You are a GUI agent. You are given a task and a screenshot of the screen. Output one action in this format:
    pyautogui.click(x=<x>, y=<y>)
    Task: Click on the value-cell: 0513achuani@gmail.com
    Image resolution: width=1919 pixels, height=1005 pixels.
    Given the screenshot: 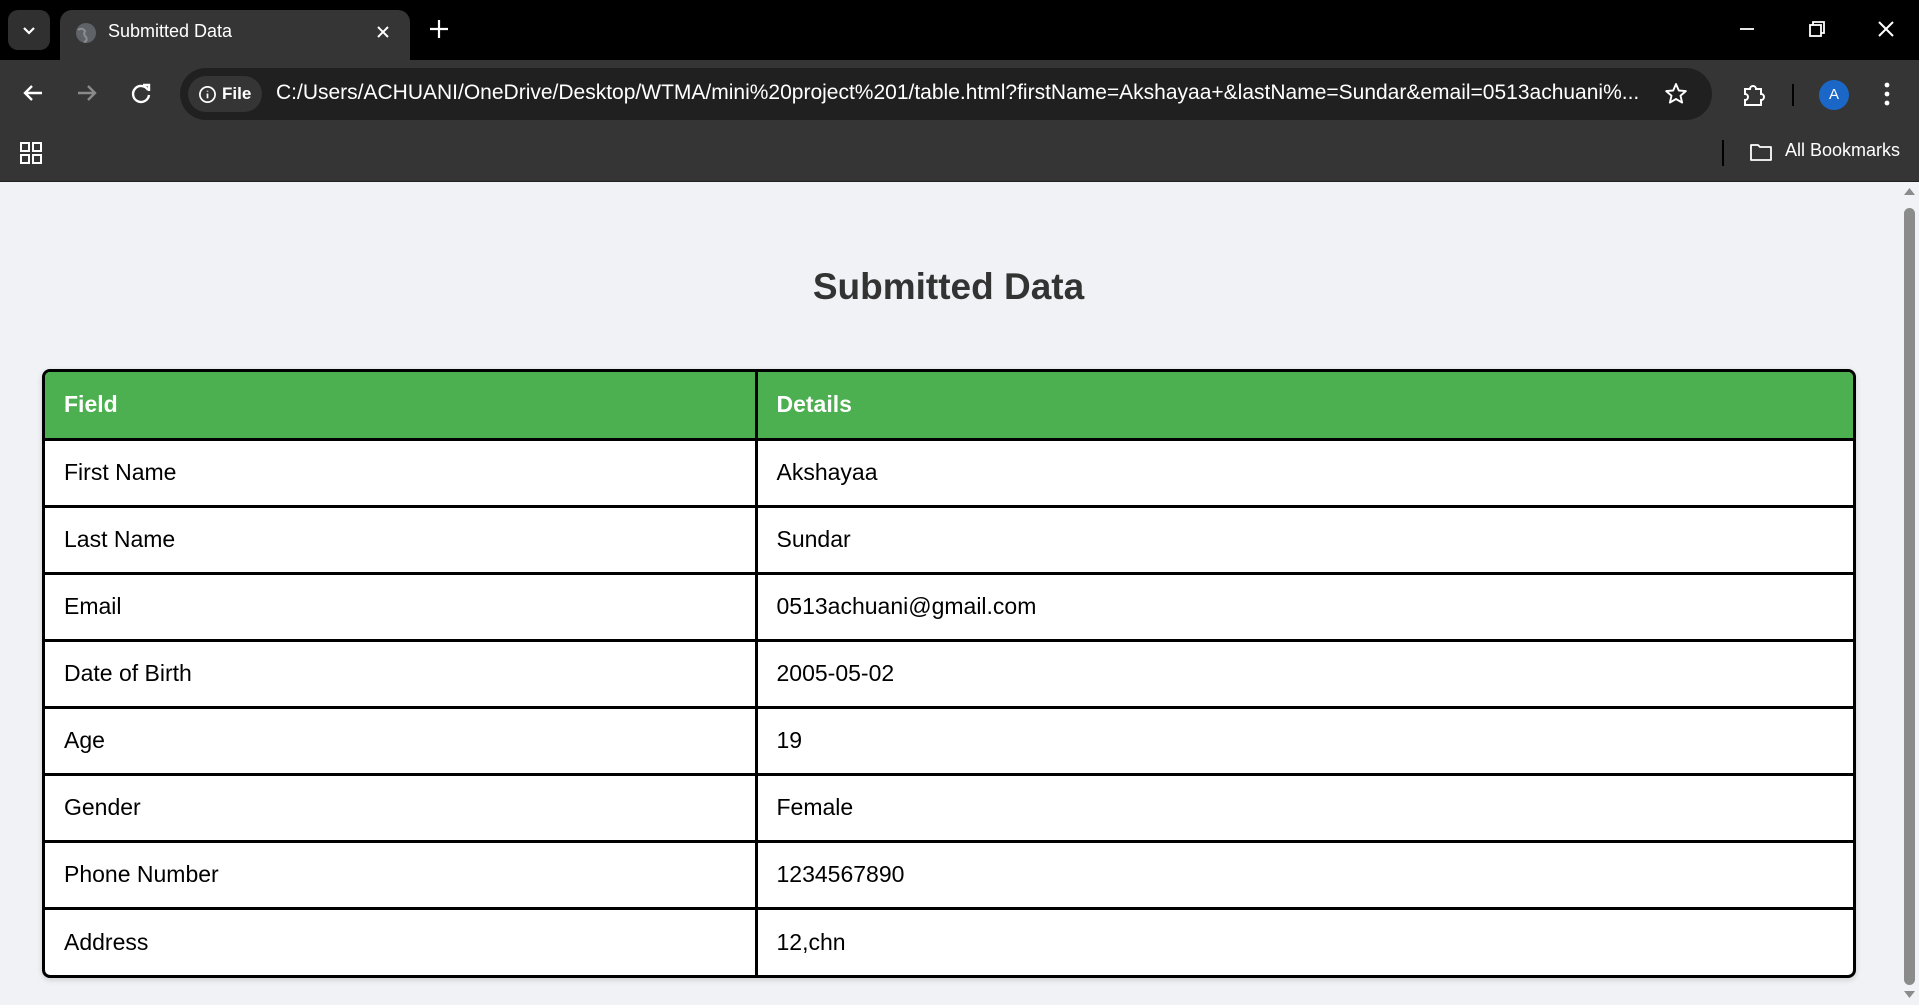 What is the action you would take?
    pyautogui.click(x=1303, y=606)
    